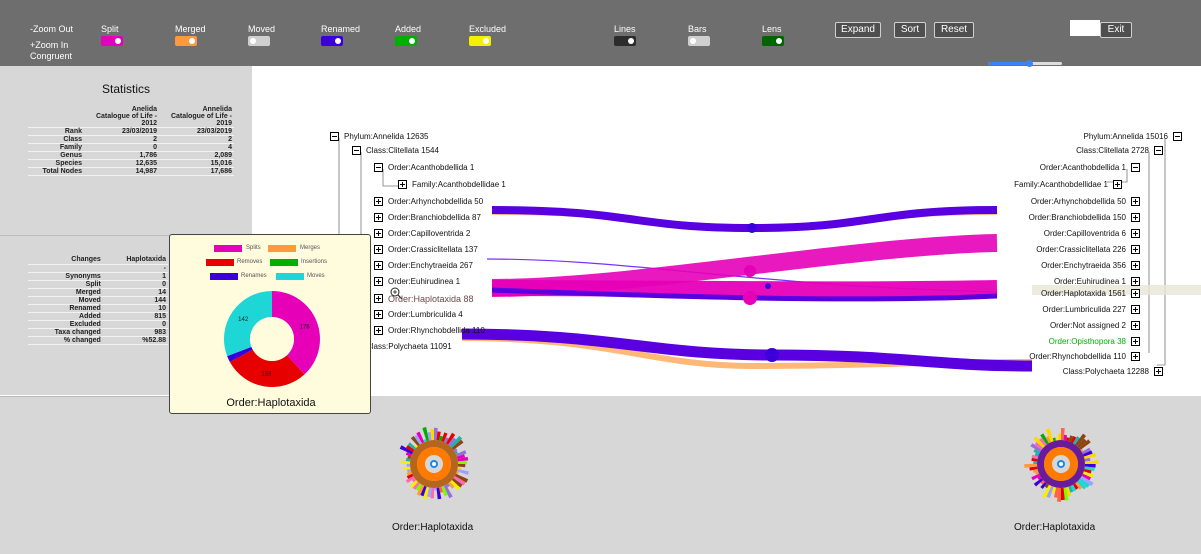 The height and width of the screenshot is (554, 1201). Describe the element at coordinates (56, 155) in the screenshot. I see `row-label: Genus` at that location.